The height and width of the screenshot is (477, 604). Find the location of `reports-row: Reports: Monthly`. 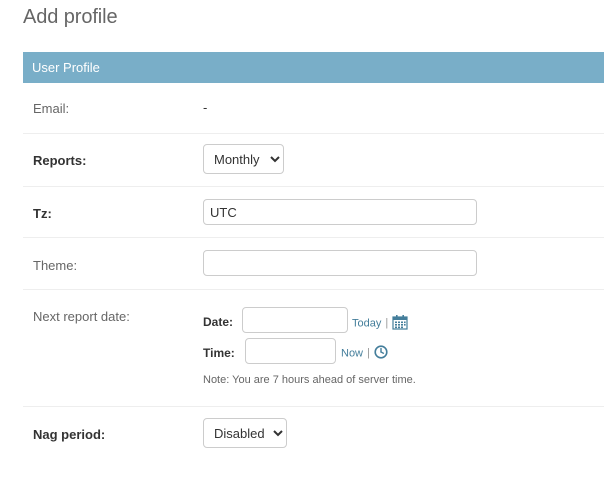

reports-row: Reports: Monthly is located at coordinates (313, 160).